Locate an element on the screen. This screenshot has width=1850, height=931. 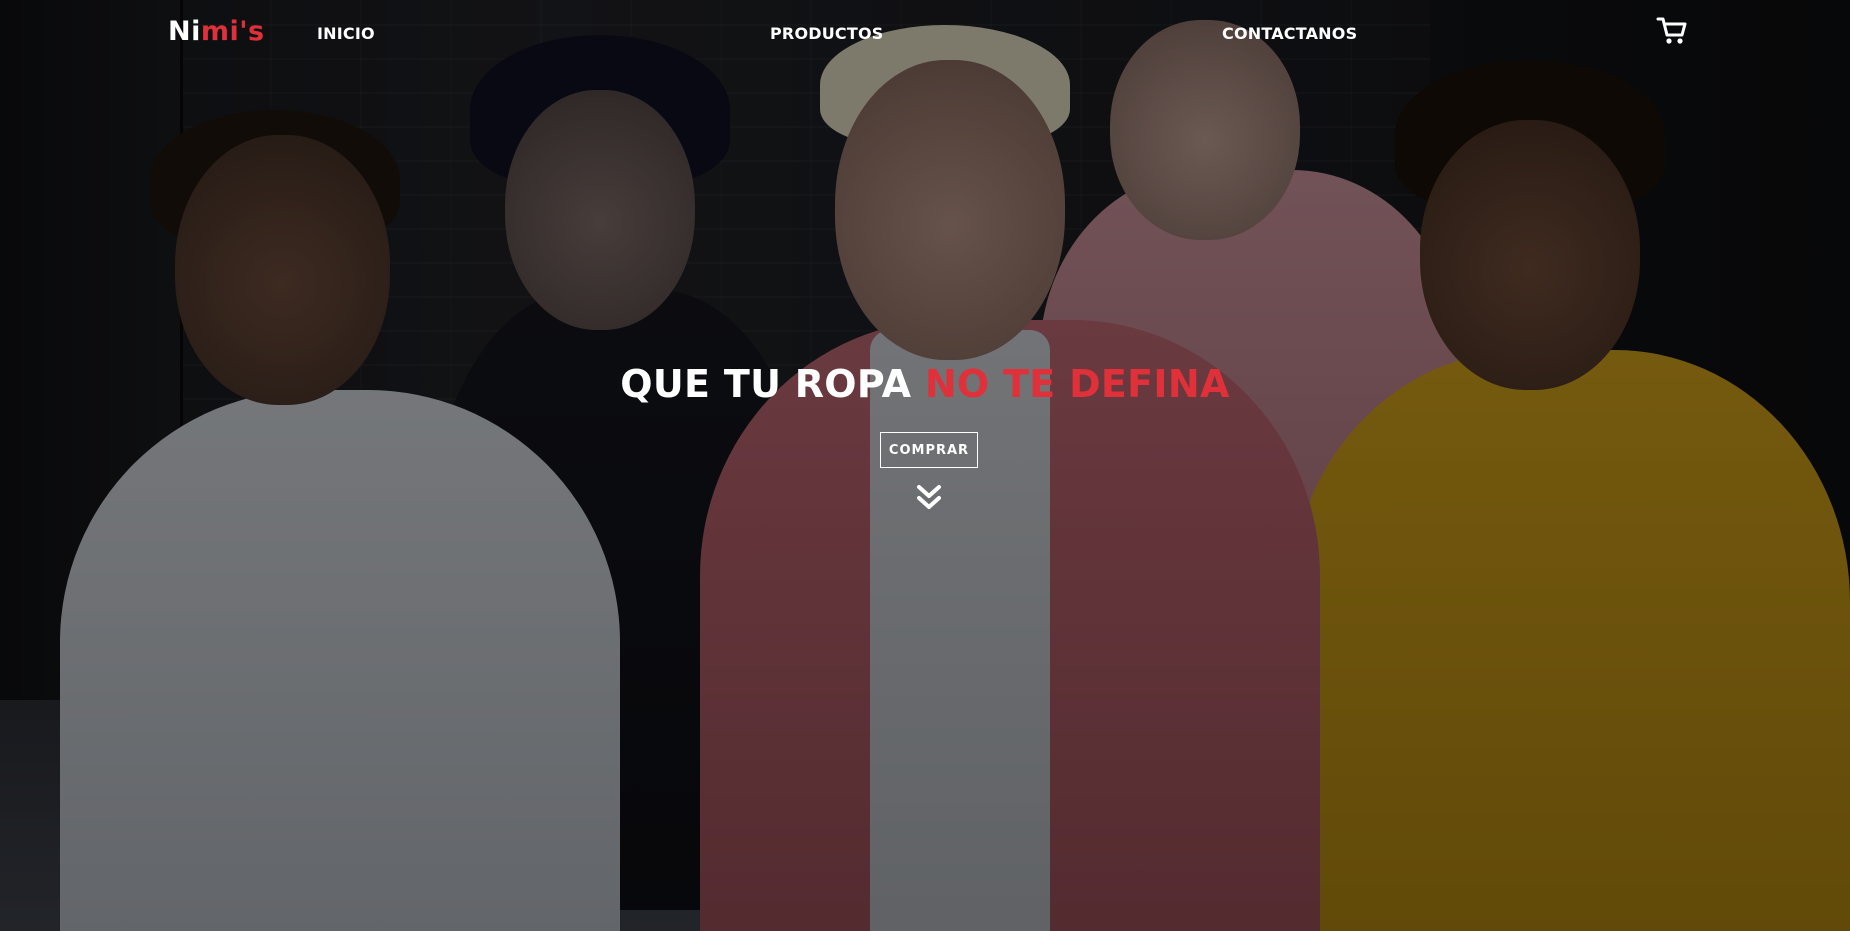
shopping-cart-icon is located at coordinates (1672, 31).